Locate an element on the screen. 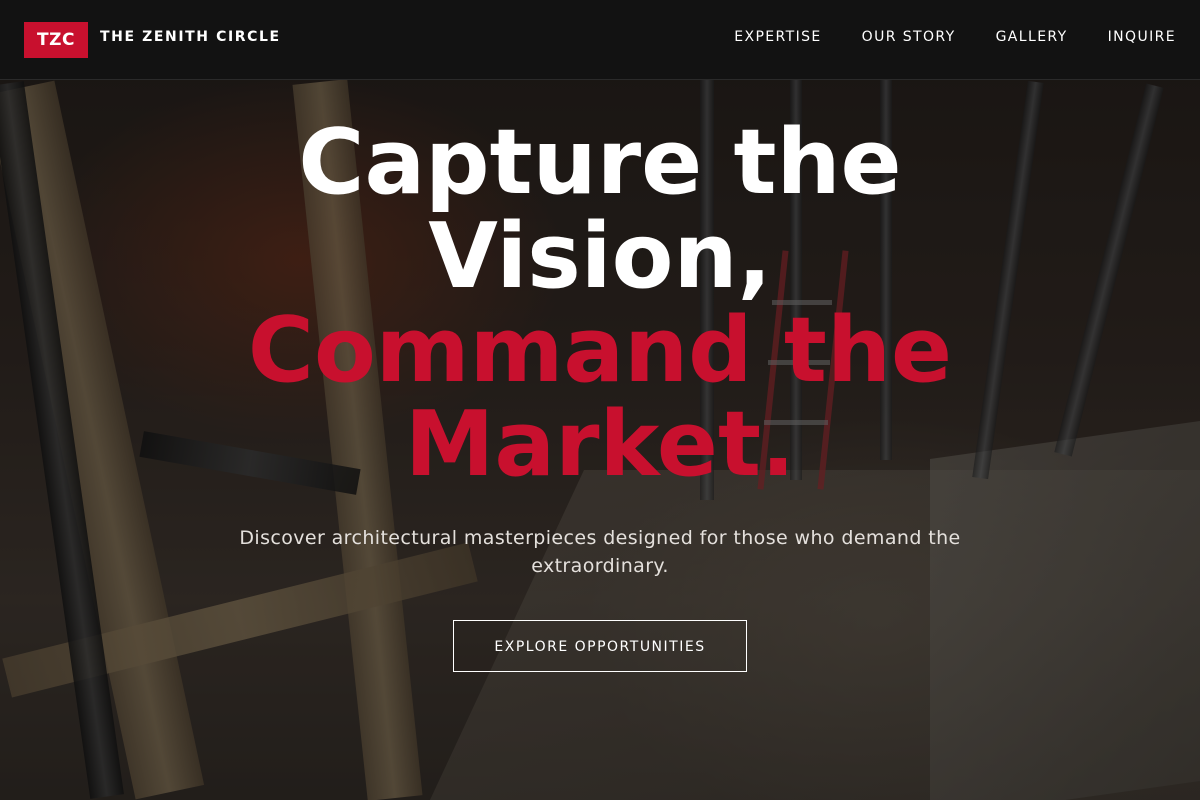 The width and height of the screenshot is (1200, 800). explore-opportunities-button: EXPLORE OPPORTUNITIES is located at coordinates (600, 646).